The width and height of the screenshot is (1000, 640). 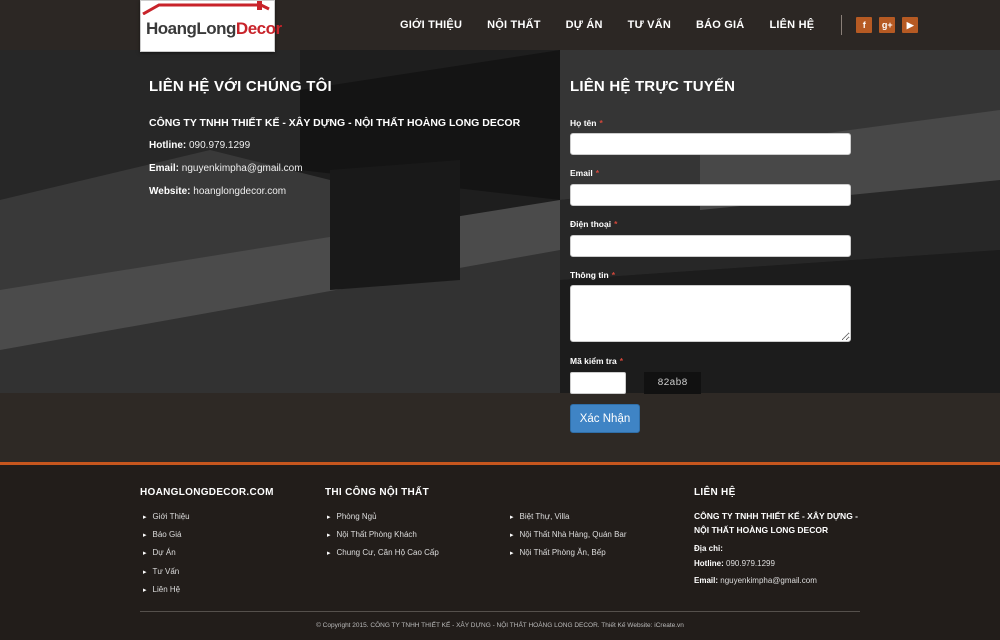 What do you see at coordinates (649, 25) in the screenshot?
I see `nav-tu-van: TƯ VẤN` at bounding box center [649, 25].